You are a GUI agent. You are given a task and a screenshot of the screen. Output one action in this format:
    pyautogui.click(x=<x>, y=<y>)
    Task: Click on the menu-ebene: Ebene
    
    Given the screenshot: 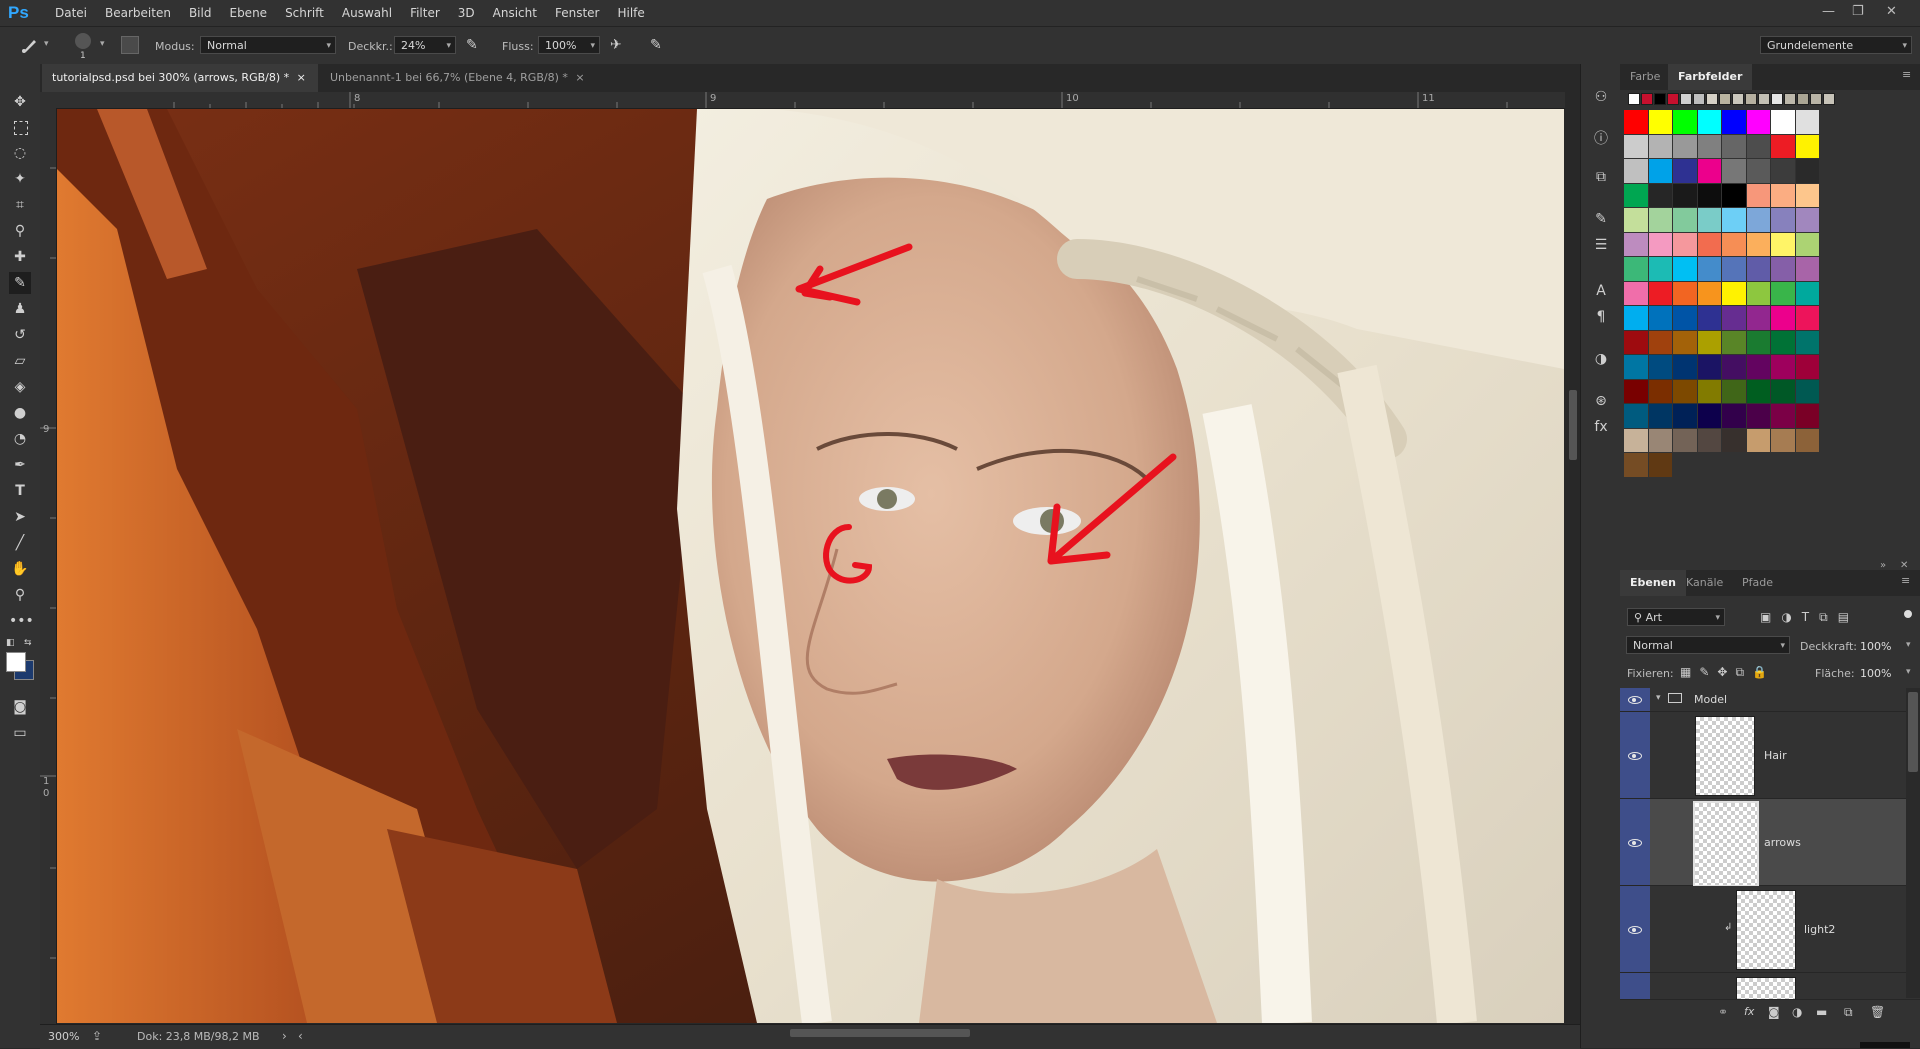 What is the action you would take?
    pyautogui.click(x=248, y=13)
    